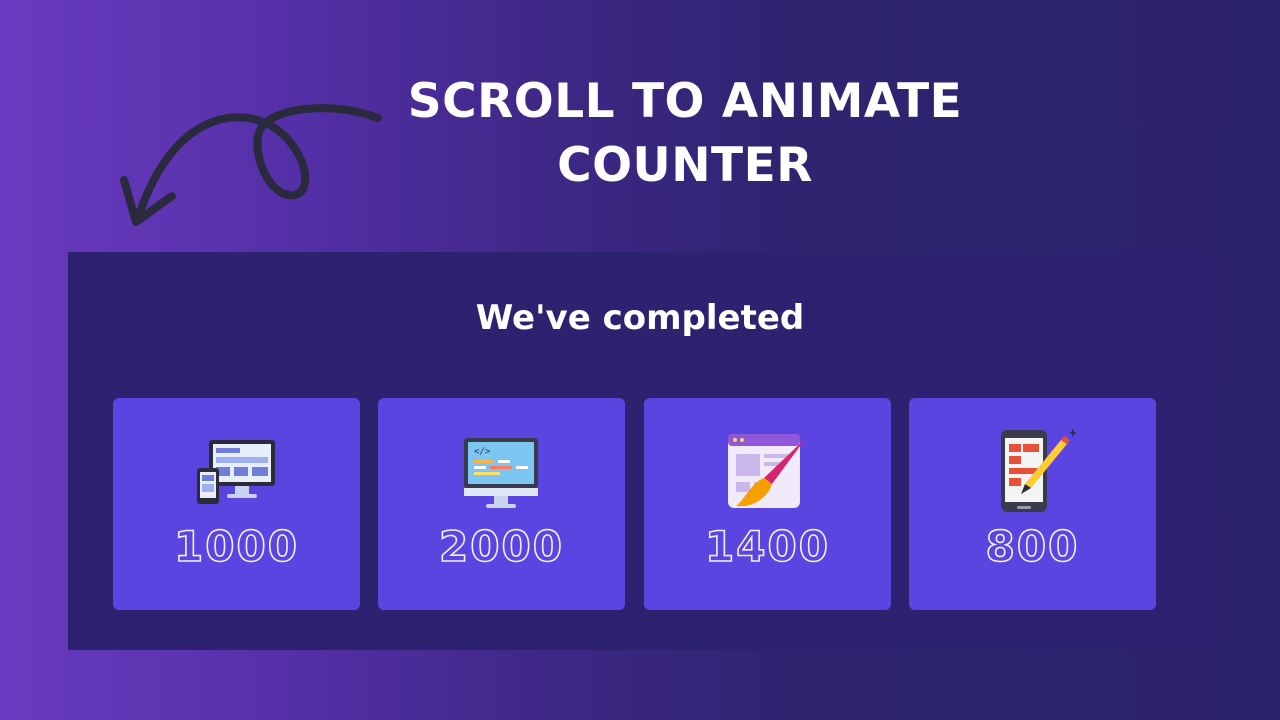 Image resolution: width=1280 pixels, height=720 pixels. I want to click on web-design-brush-icon, so click(767, 471).